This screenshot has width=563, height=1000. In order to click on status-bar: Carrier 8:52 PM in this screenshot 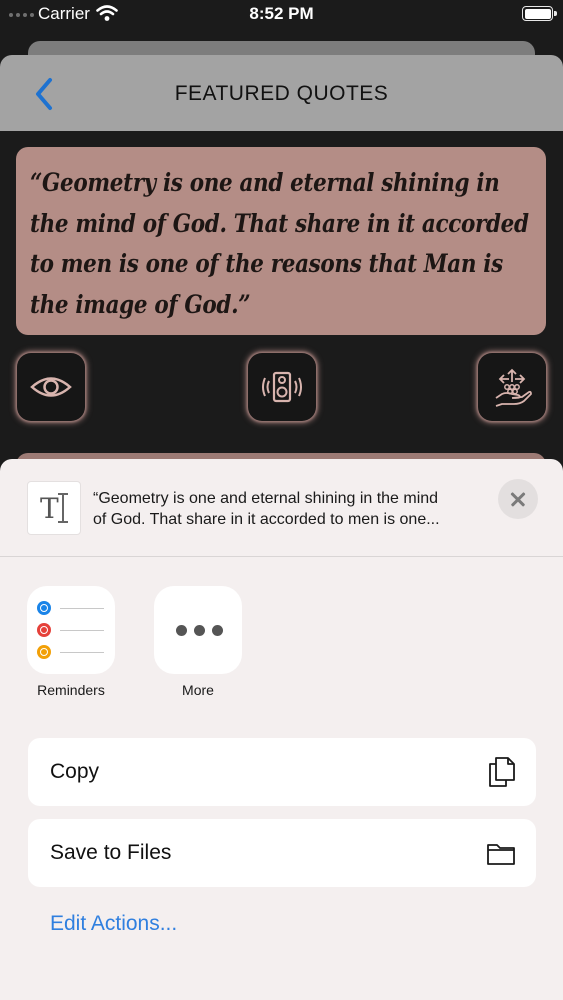, I will do `click(281, 15)`.